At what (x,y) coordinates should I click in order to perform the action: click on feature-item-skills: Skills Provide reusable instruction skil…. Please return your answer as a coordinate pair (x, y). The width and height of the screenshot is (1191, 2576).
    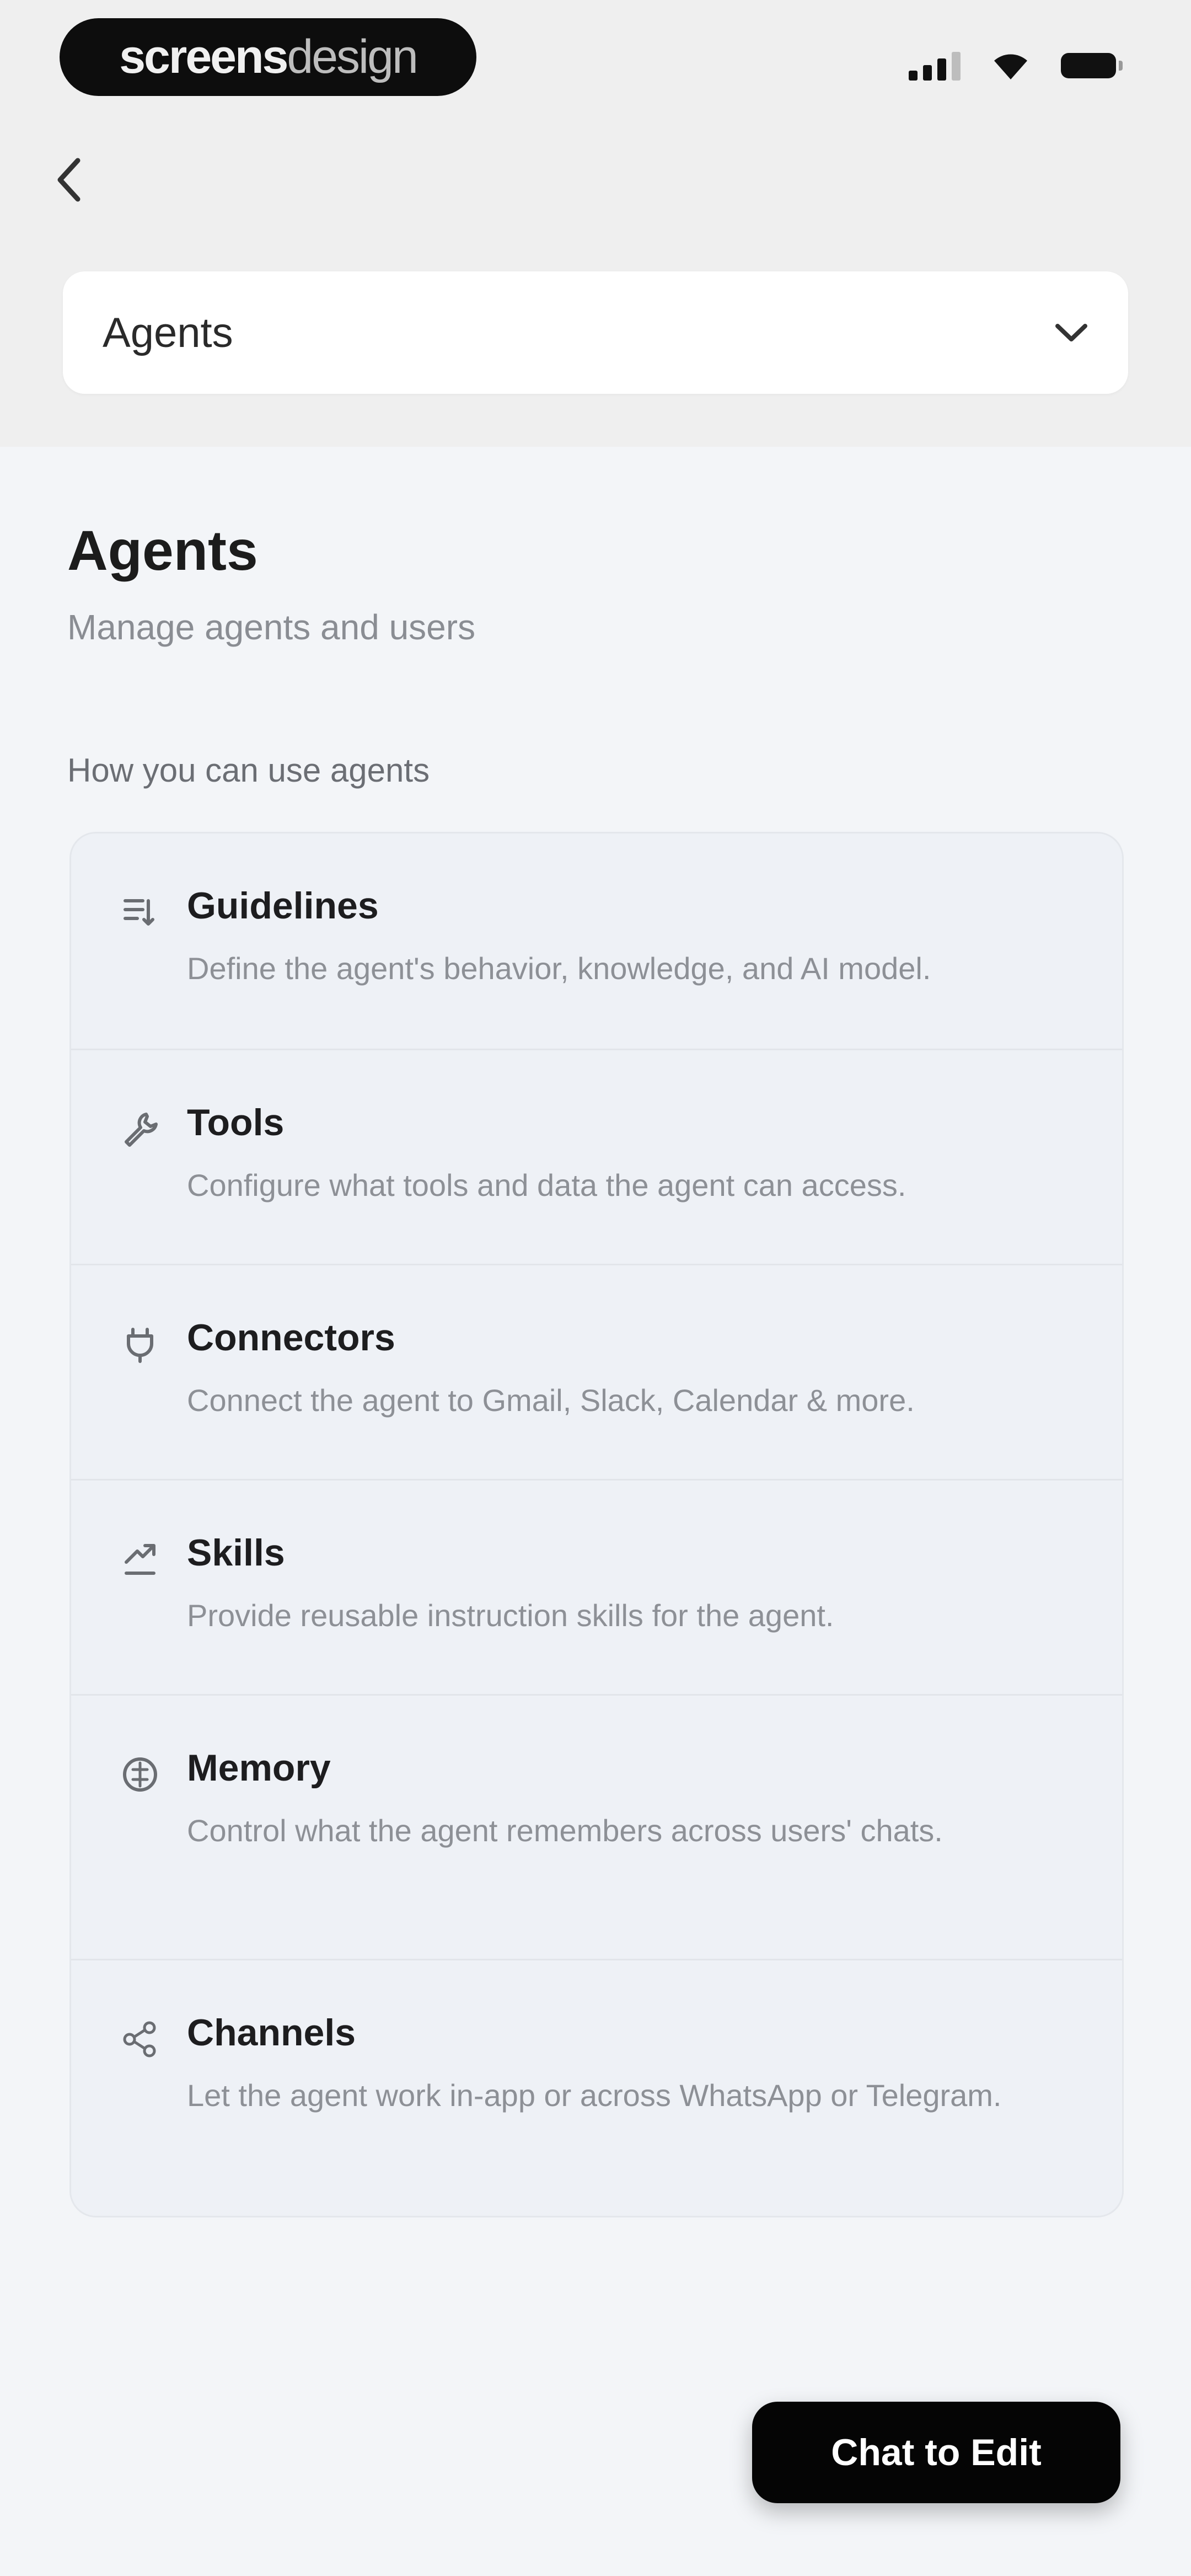
    Looking at the image, I should click on (596, 1586).